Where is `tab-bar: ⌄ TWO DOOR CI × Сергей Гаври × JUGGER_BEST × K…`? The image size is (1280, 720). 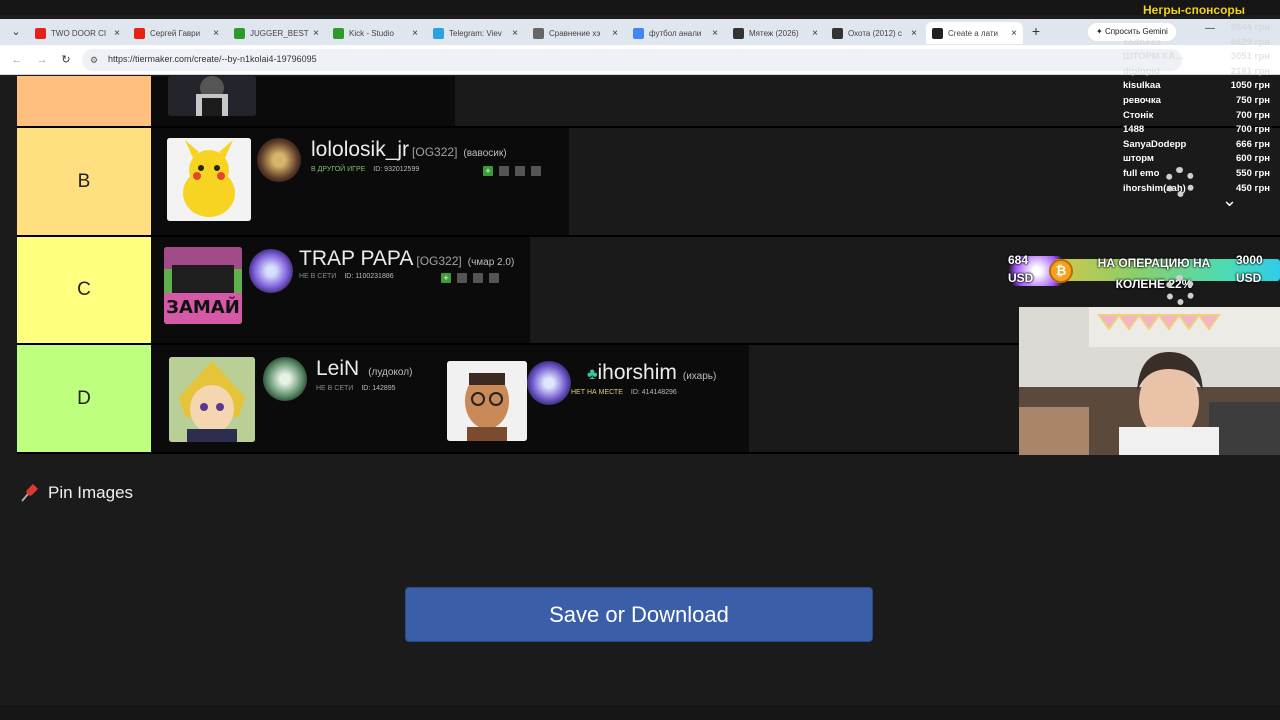
tab-bar: ⌄ TWO DOOR CI × Сергей Гаври × JUGGER_BEST × K… is located at coordinates (640, 32).